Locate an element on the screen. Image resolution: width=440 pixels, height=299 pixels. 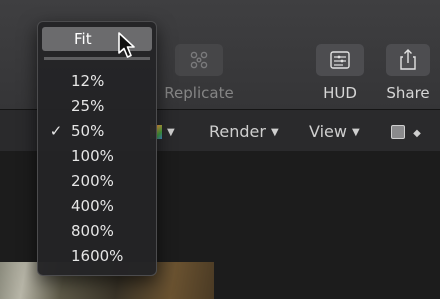
replicate-label: Replicate is located at coordinates (199, 93).